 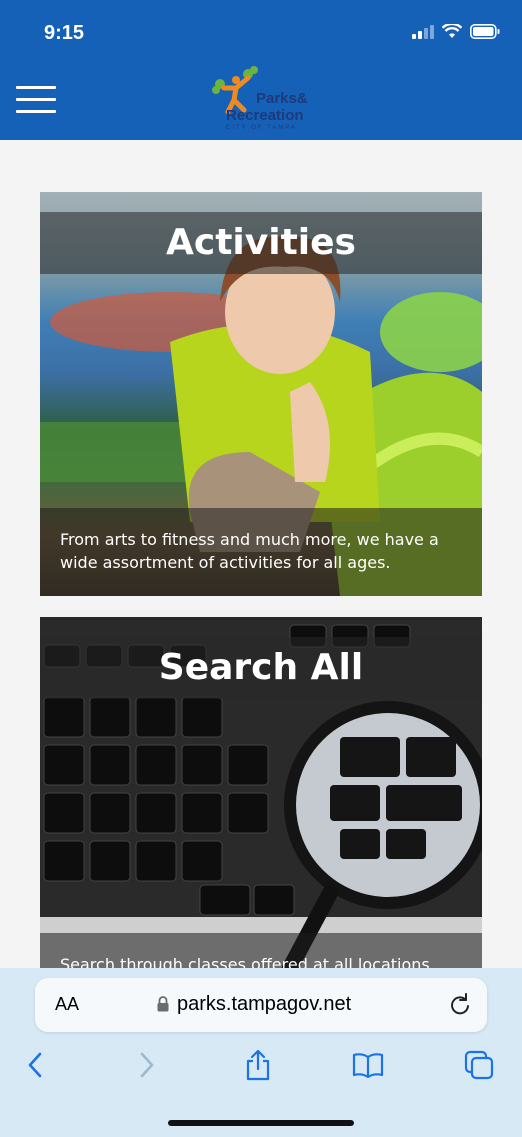 I want to click on menu-button, so click(x=36, y=100).